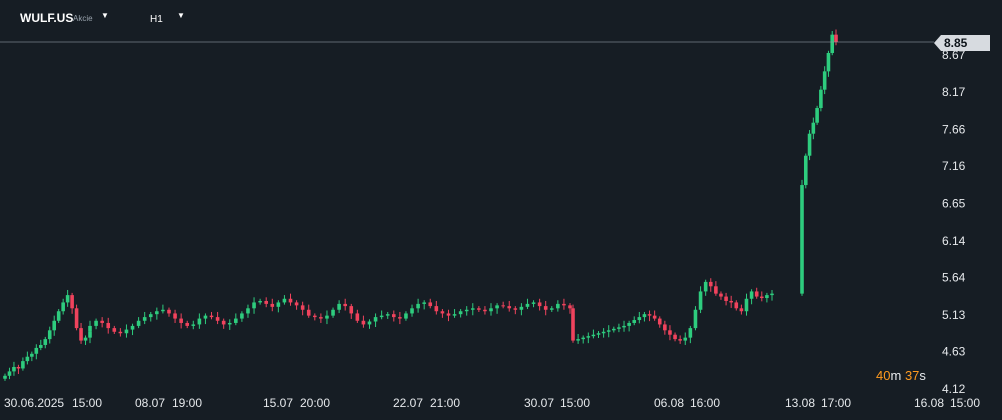 The height and width of the screenshot is (420, 1002). Describe the element at coordinates (669, 403) in the screenshot. I see `x-tick-label: 06.08` at that location.